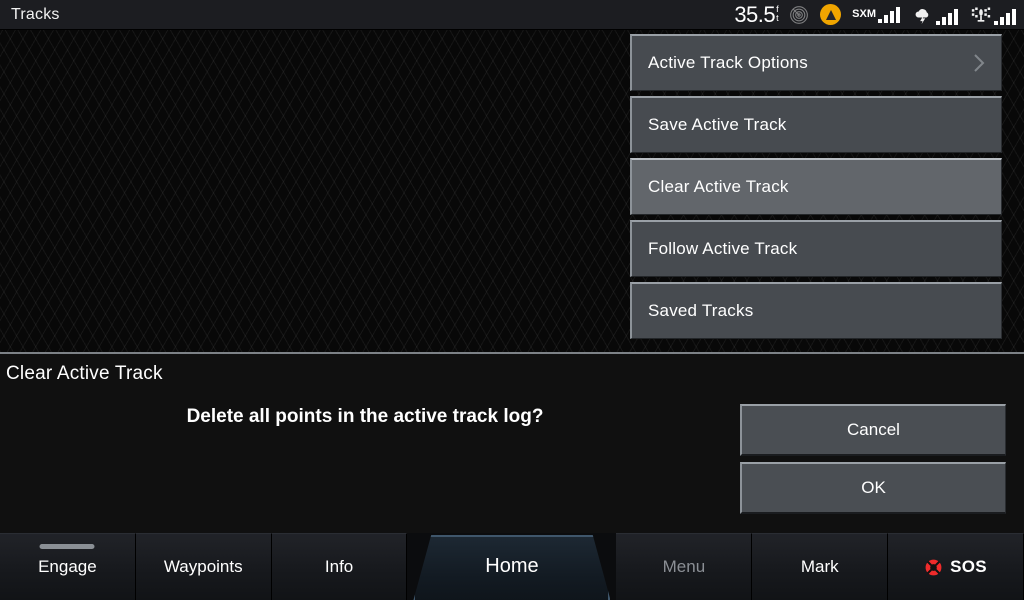 Image resolution: width=1024 pixels, height=600 pixels. Describe the element at coordinates (701, 310) in the screenshot. I see `menu-item-label: Saved Tracks` at that location.